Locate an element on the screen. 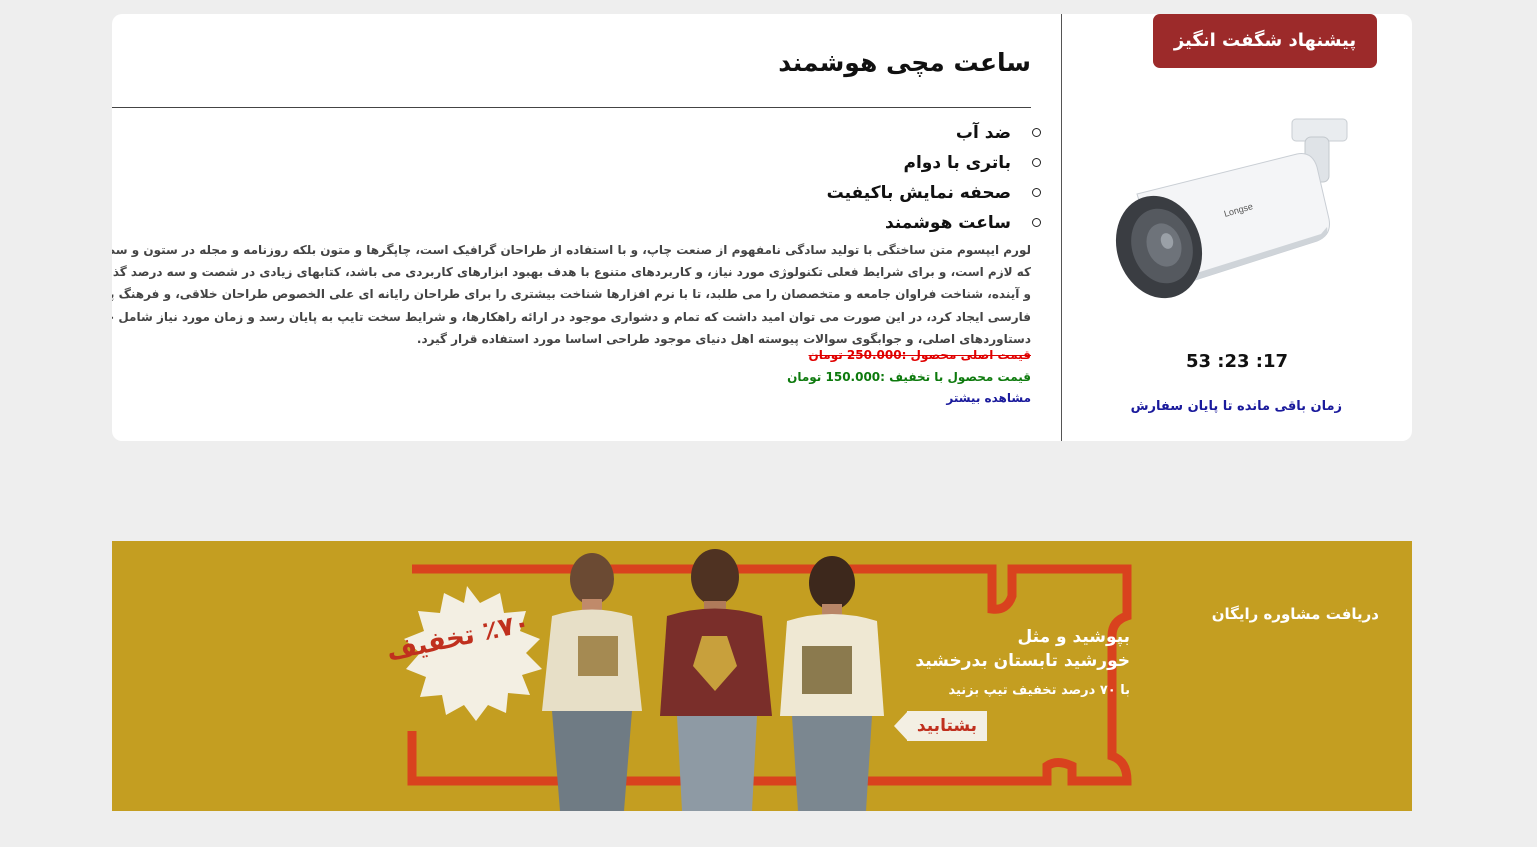  feature-item: صحفه نمایش باکیفیت is located at coordinates (934, 193).